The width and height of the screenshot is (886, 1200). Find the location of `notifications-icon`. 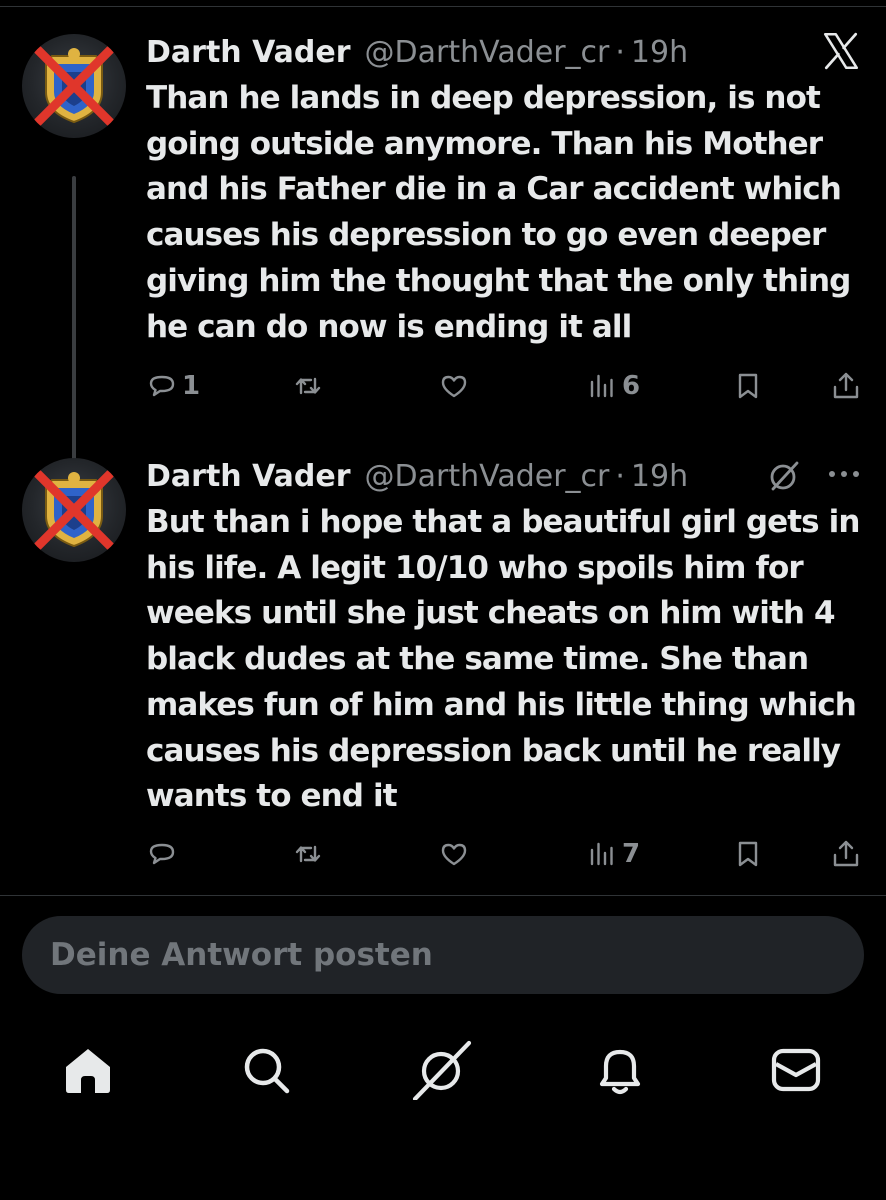

notifications-icon is located at coordinates (620, 1072).